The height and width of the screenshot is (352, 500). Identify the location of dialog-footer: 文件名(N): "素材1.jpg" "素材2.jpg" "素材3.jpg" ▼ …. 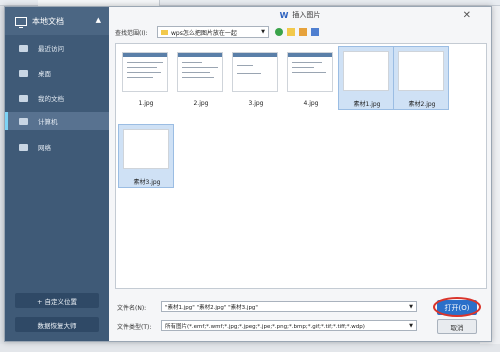
(300, 319).